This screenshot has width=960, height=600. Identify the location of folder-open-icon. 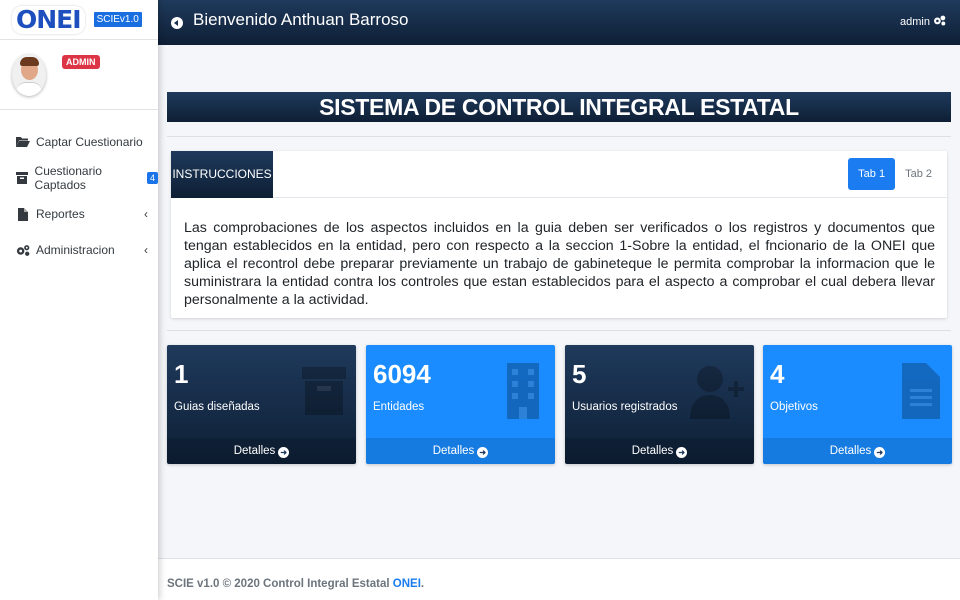
(23, 142).